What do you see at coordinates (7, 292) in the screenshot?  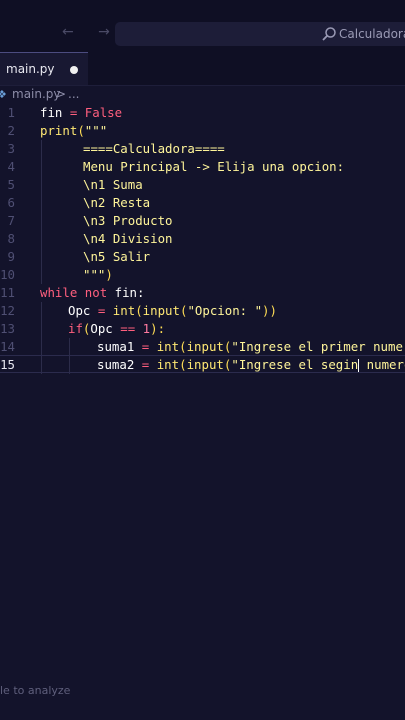 I see `line-number: 11` at bounding box center [7, 292].